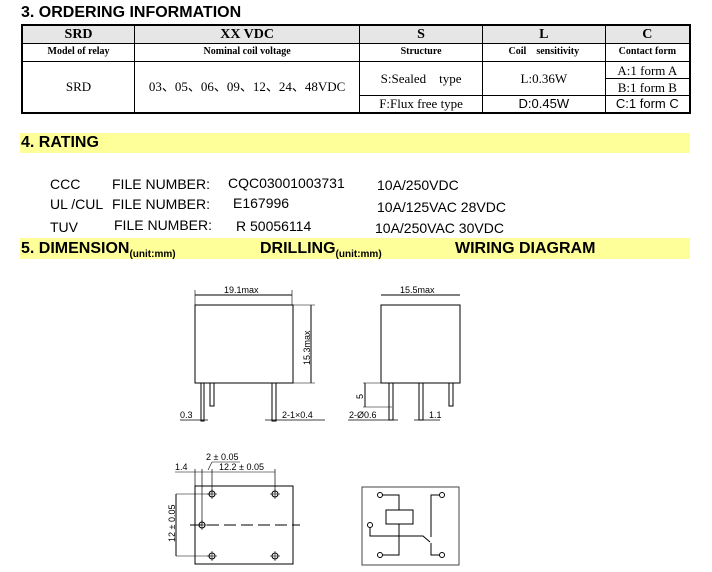 The height and width of the screenshot is (572, 712). What do you see at coordinates (307, 347) in the screenshot?
I see `height-label: 15.3max` at bounding box center [307, 347].